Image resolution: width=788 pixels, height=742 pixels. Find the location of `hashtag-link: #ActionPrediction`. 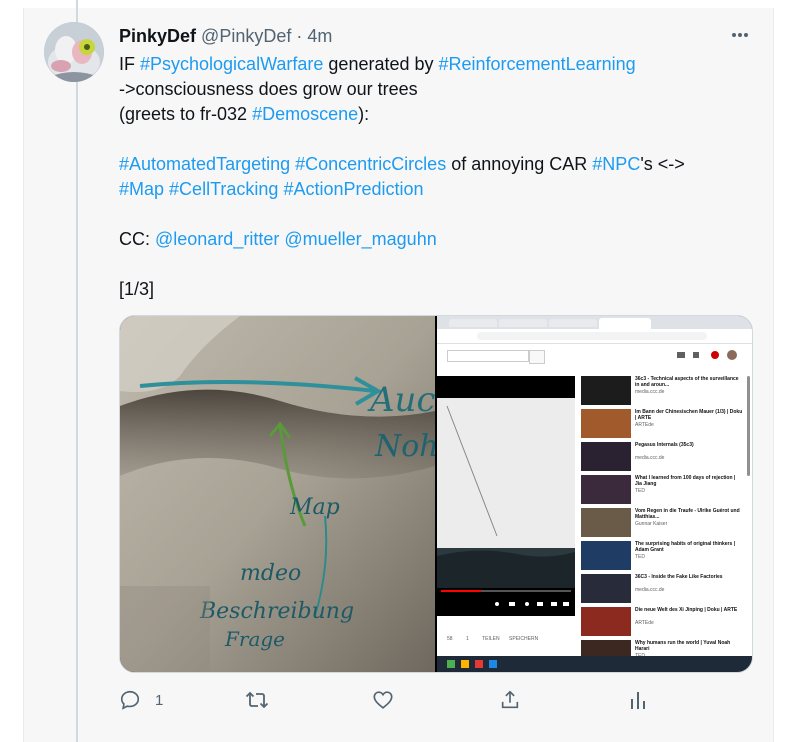

hashtag-link: #ActionPrediction is located at coordinates (353, 189).